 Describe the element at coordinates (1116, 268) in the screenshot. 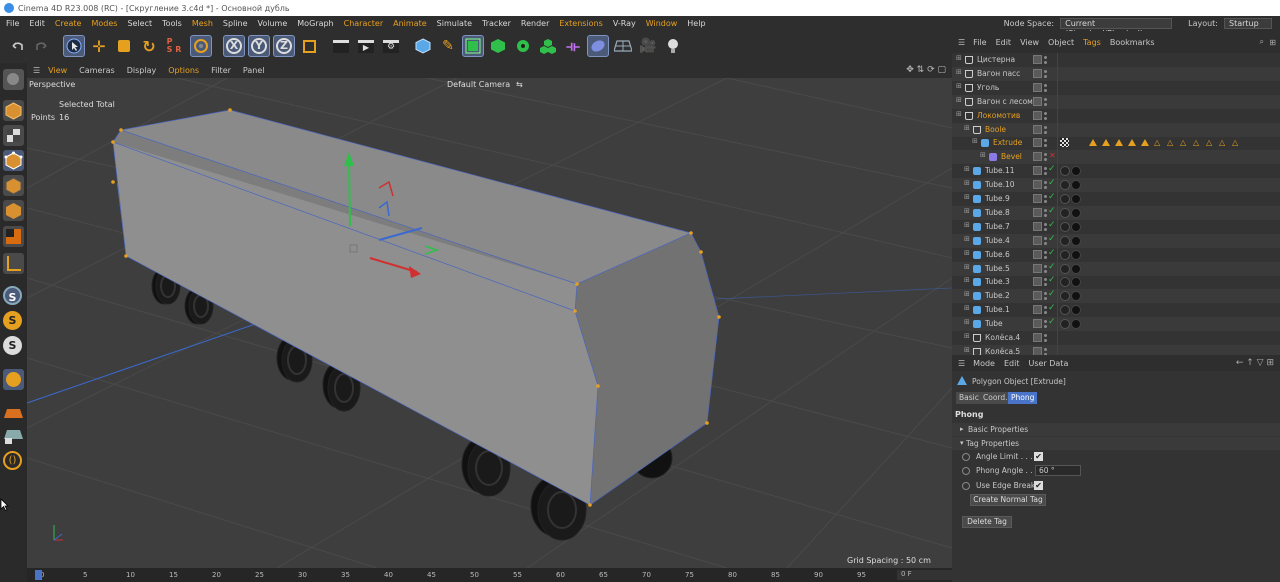

I see `object-row: ⊞ Tube.5 ✓` at that location.